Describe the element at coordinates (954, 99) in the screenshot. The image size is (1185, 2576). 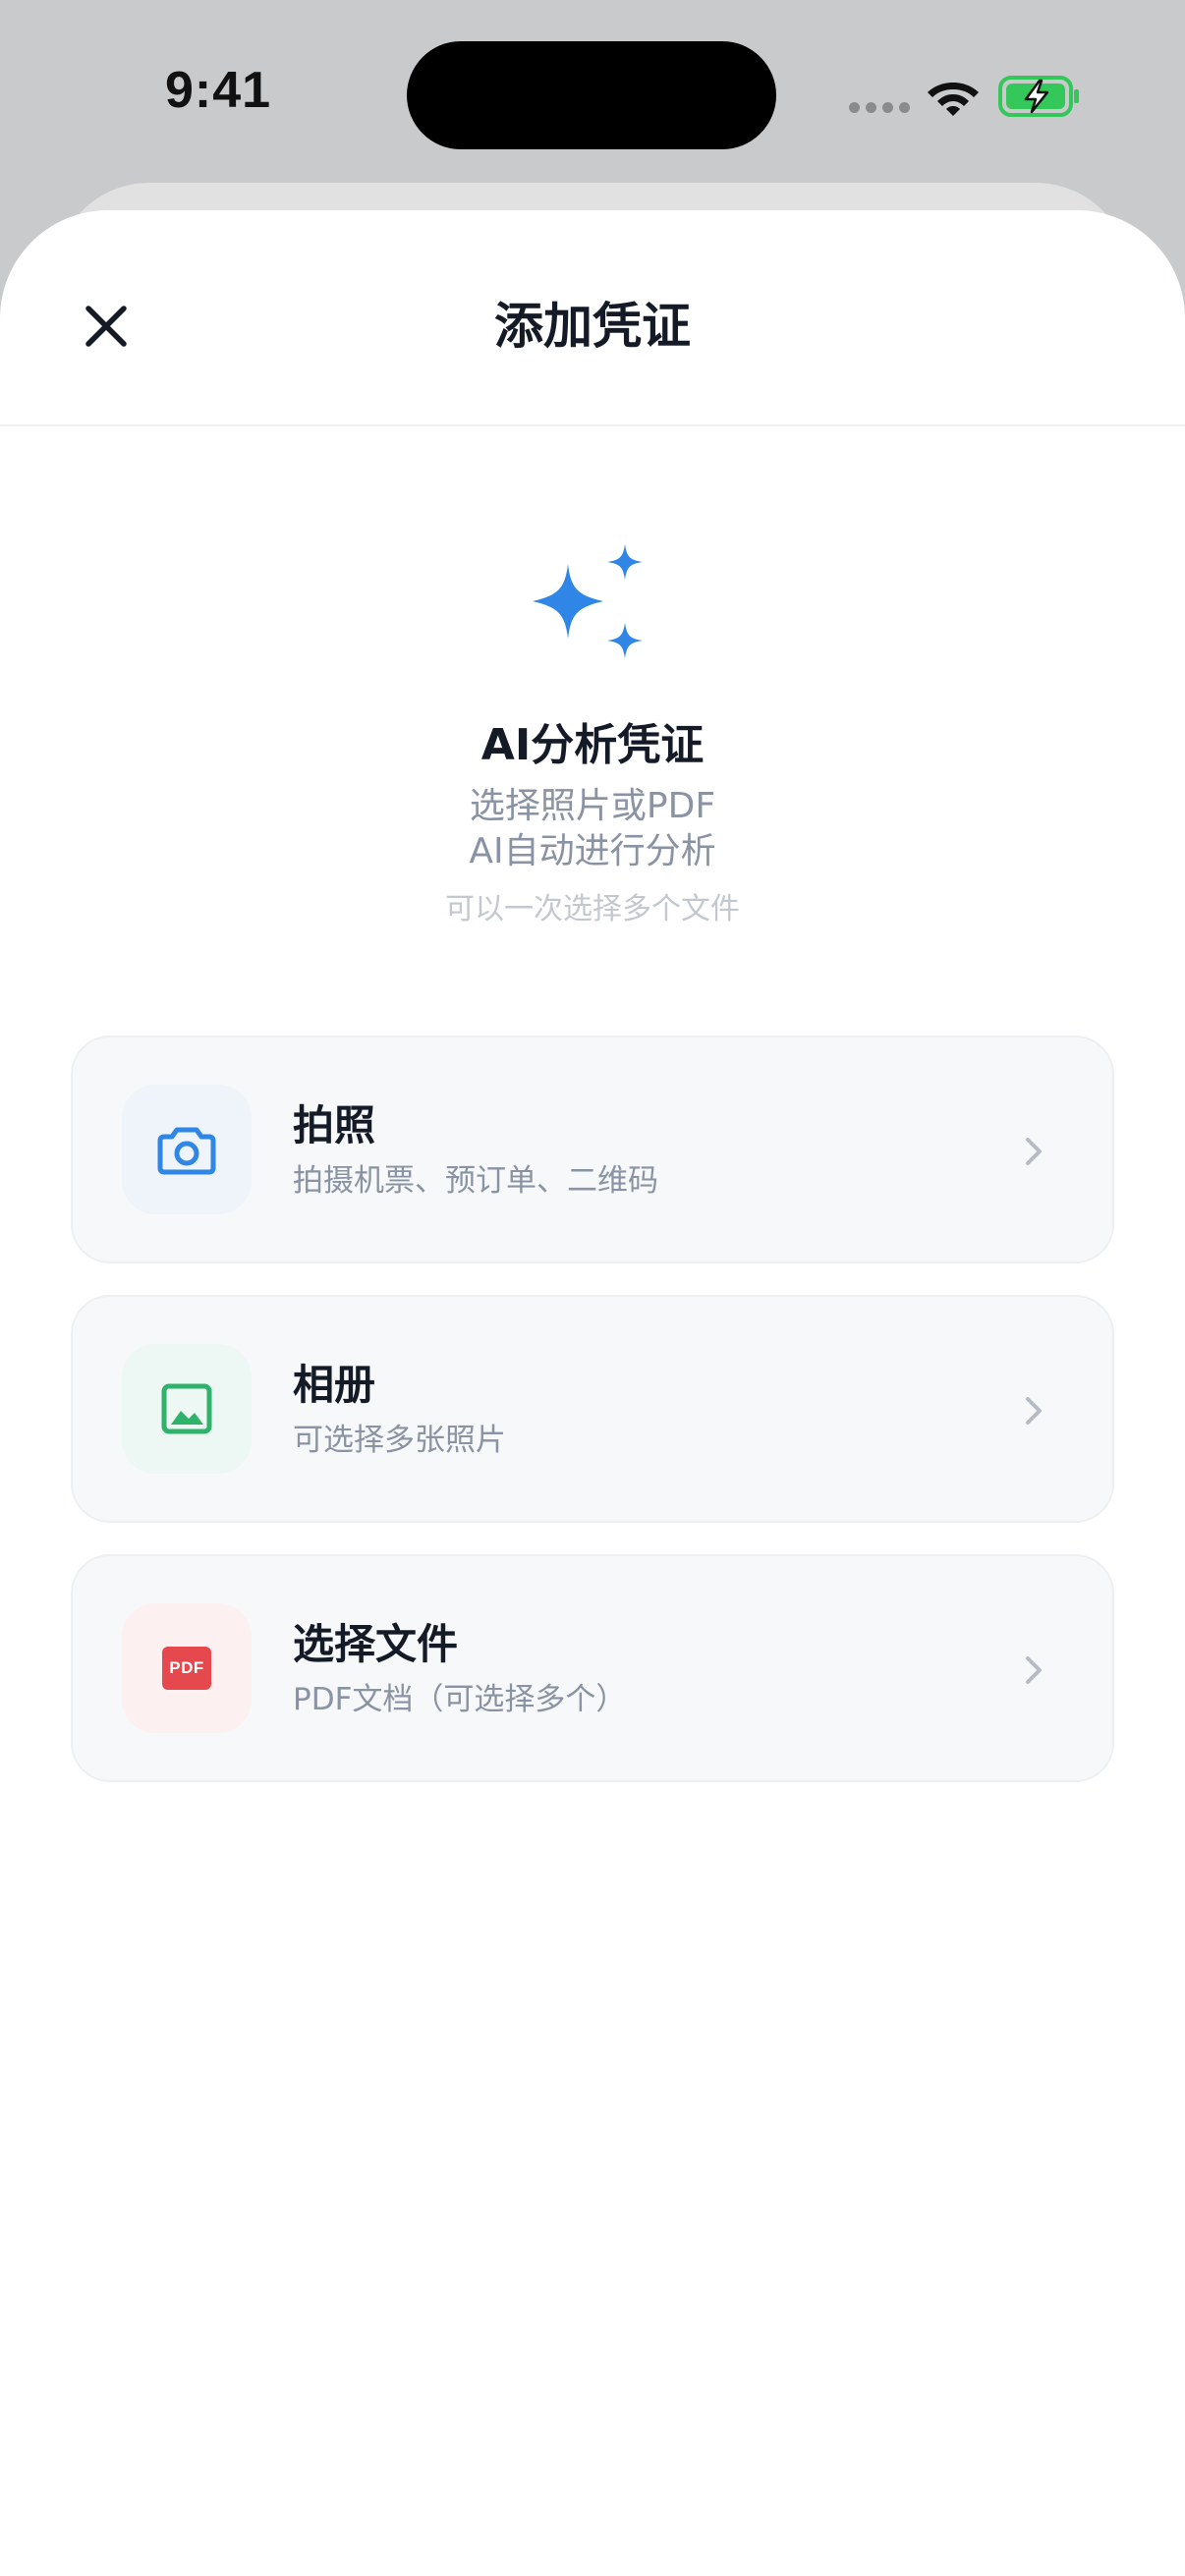
I see `wifi-icon` at that location.